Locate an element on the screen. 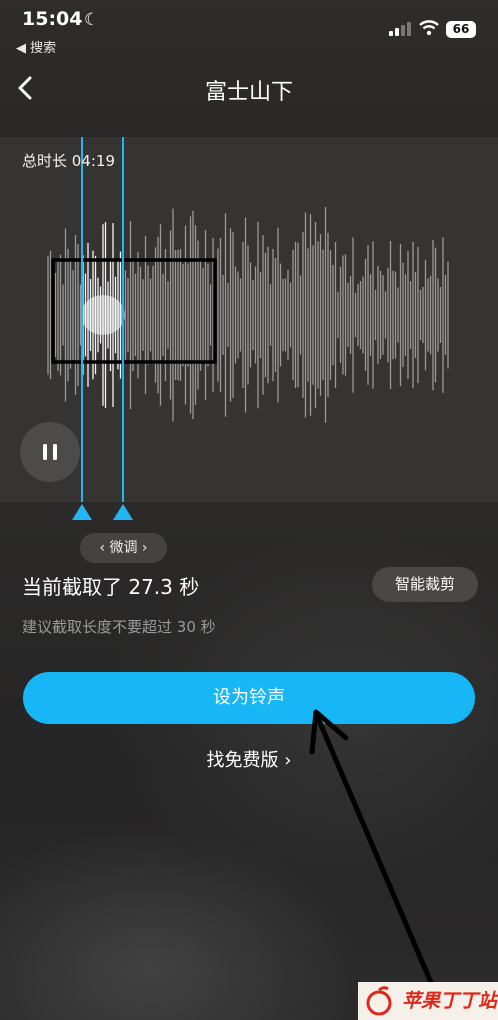  signal-icon is located at coordinates (400, 29).